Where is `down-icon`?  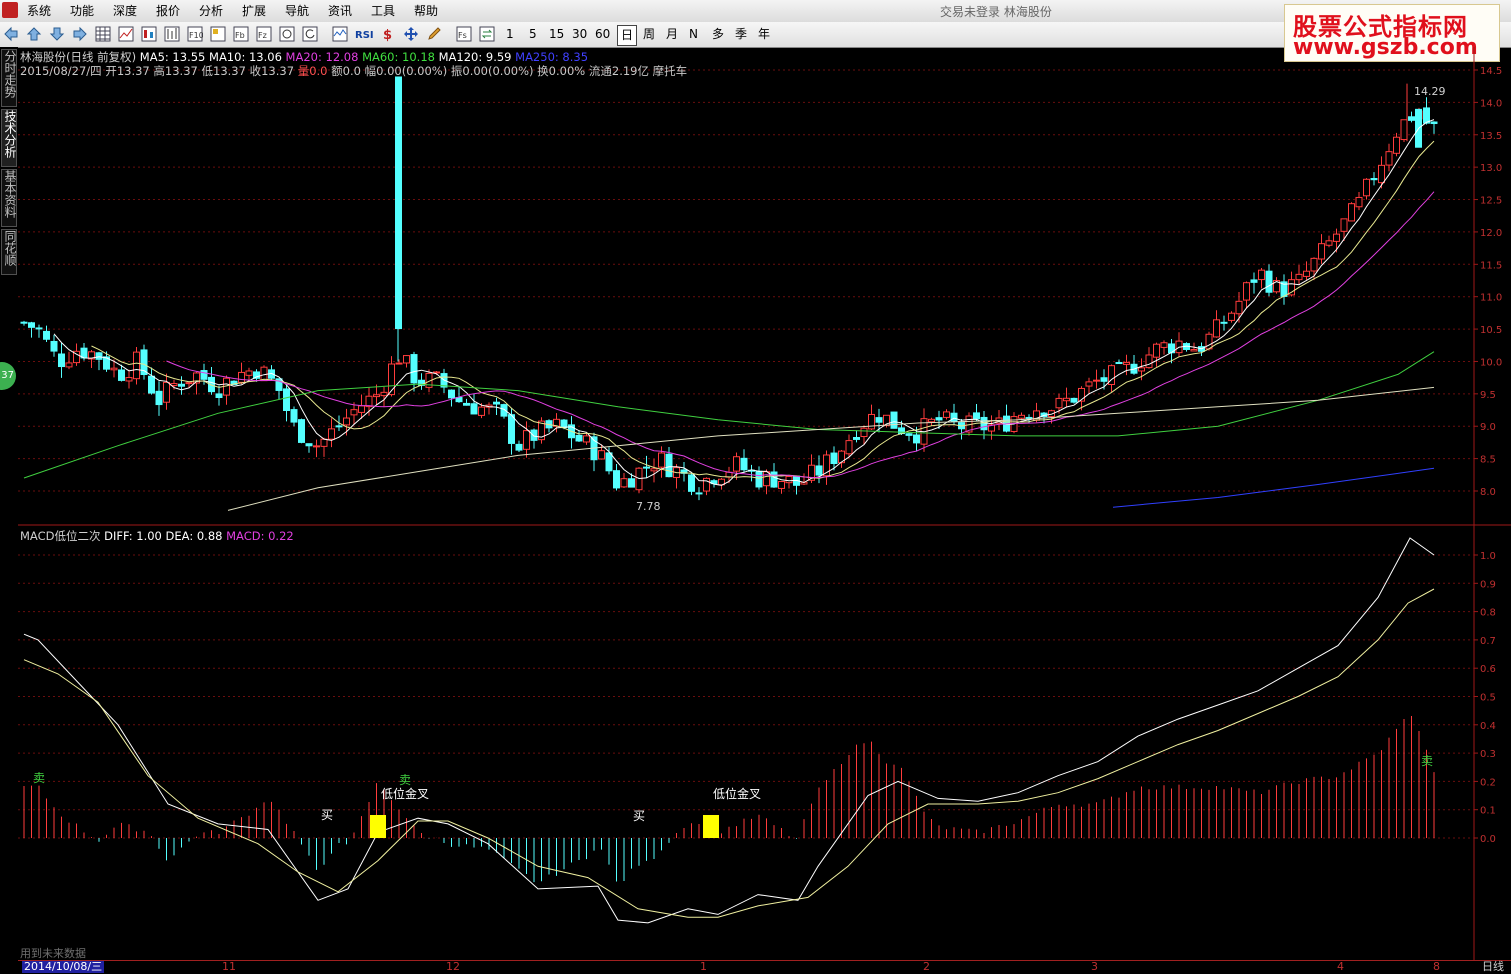 down-icon is located at coordinates (57, 34).